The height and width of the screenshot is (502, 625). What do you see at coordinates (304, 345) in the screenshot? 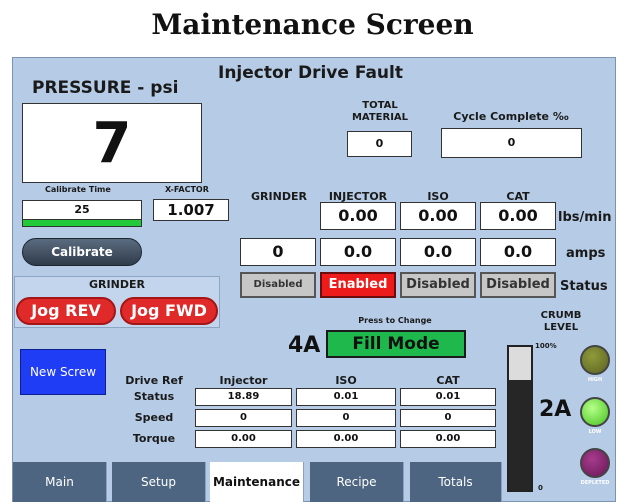
I see `callout-4a: 4A` at bounding box center [304, 345].